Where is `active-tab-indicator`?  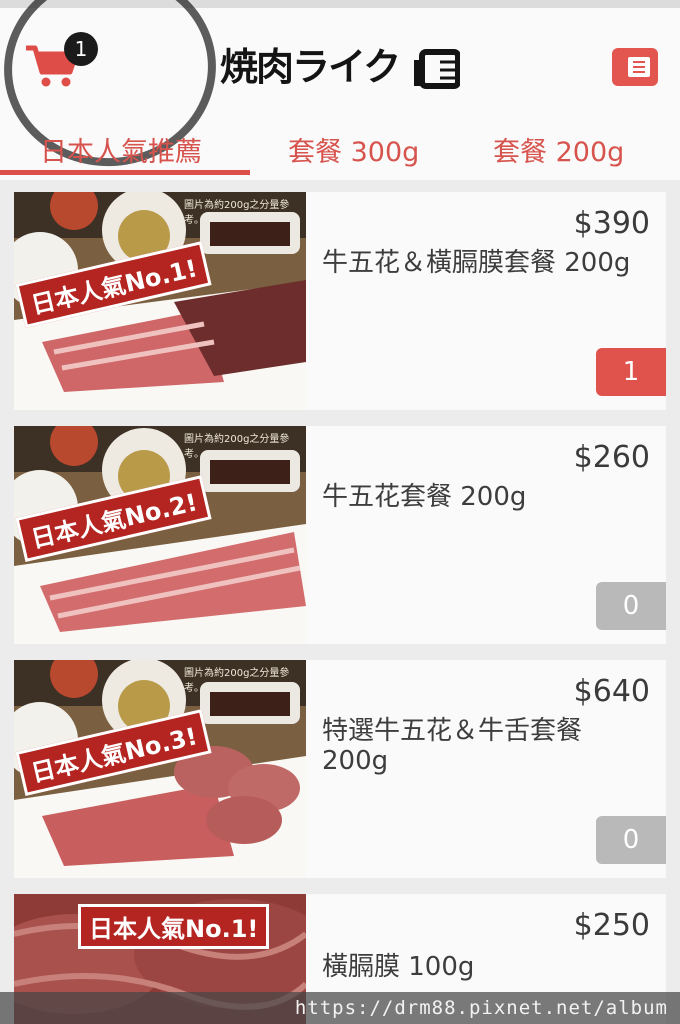 active-tab-indicator is located at coordinates (125, 172).